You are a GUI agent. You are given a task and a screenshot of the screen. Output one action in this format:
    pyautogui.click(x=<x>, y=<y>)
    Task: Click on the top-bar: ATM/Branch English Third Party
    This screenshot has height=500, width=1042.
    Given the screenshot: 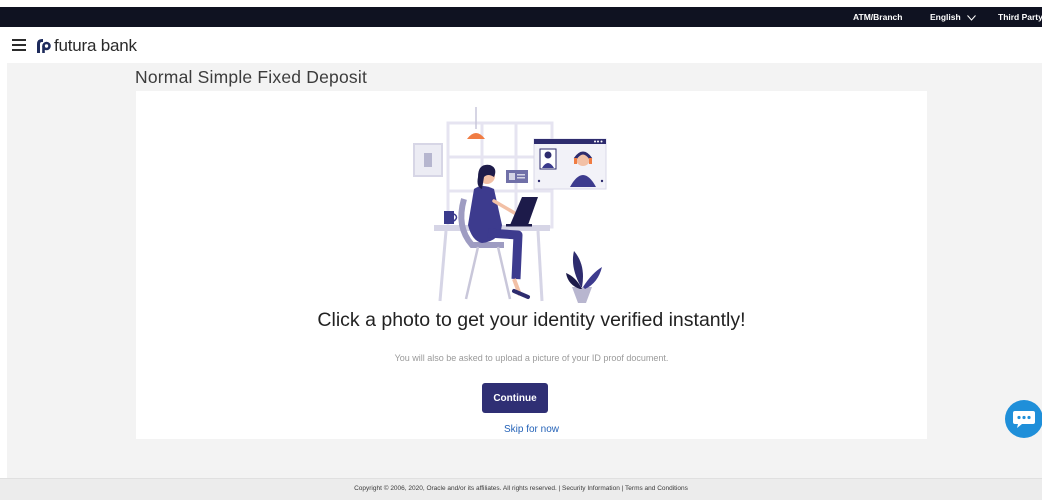 What is the action you would take?
    pyautogui.click(x=521, y=17)
    